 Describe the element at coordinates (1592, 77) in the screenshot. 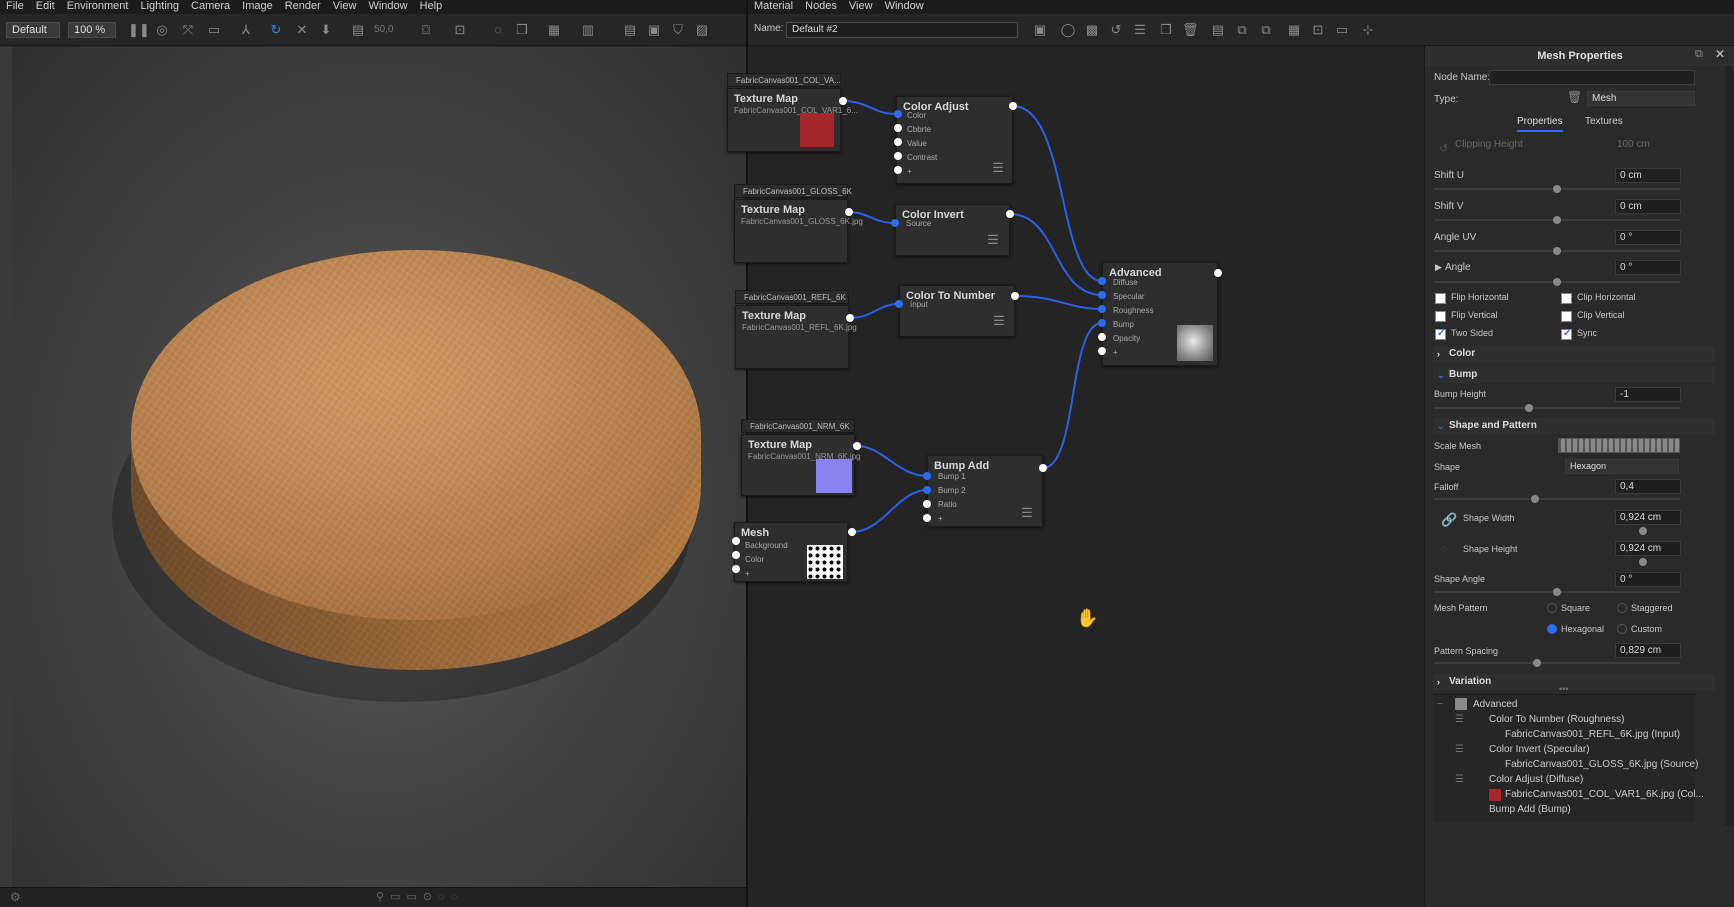

I see `node-name-field` at that location.